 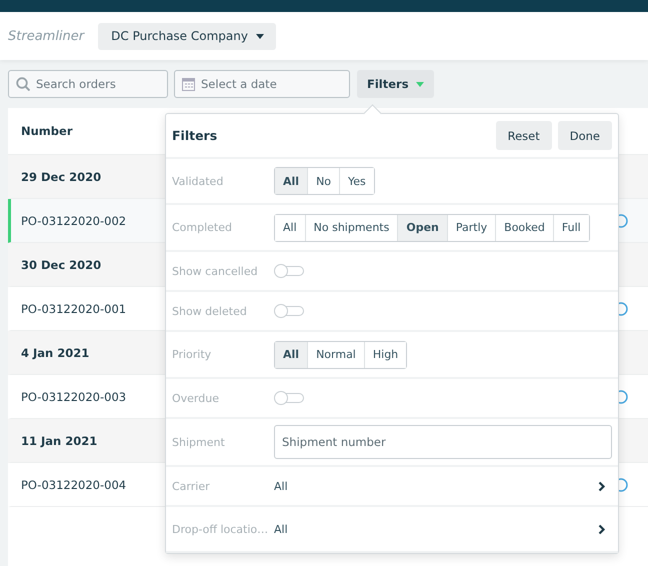 What do you see at coordinates (46, 36) in the screenshot?
I see `app-name: Streamliner` at bounding box center [46, 36].